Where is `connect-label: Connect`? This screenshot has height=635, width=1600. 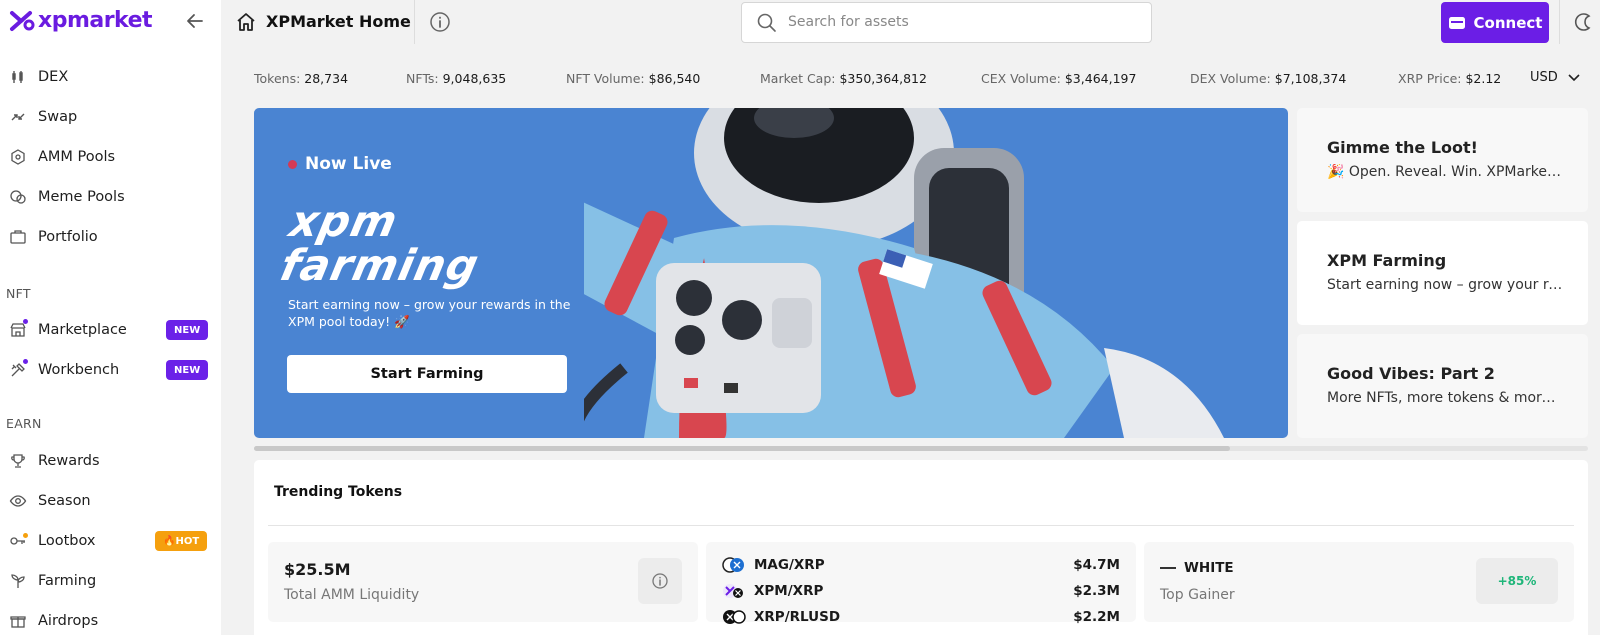
connect-label: Connect is located at coordinates (1508, 22).